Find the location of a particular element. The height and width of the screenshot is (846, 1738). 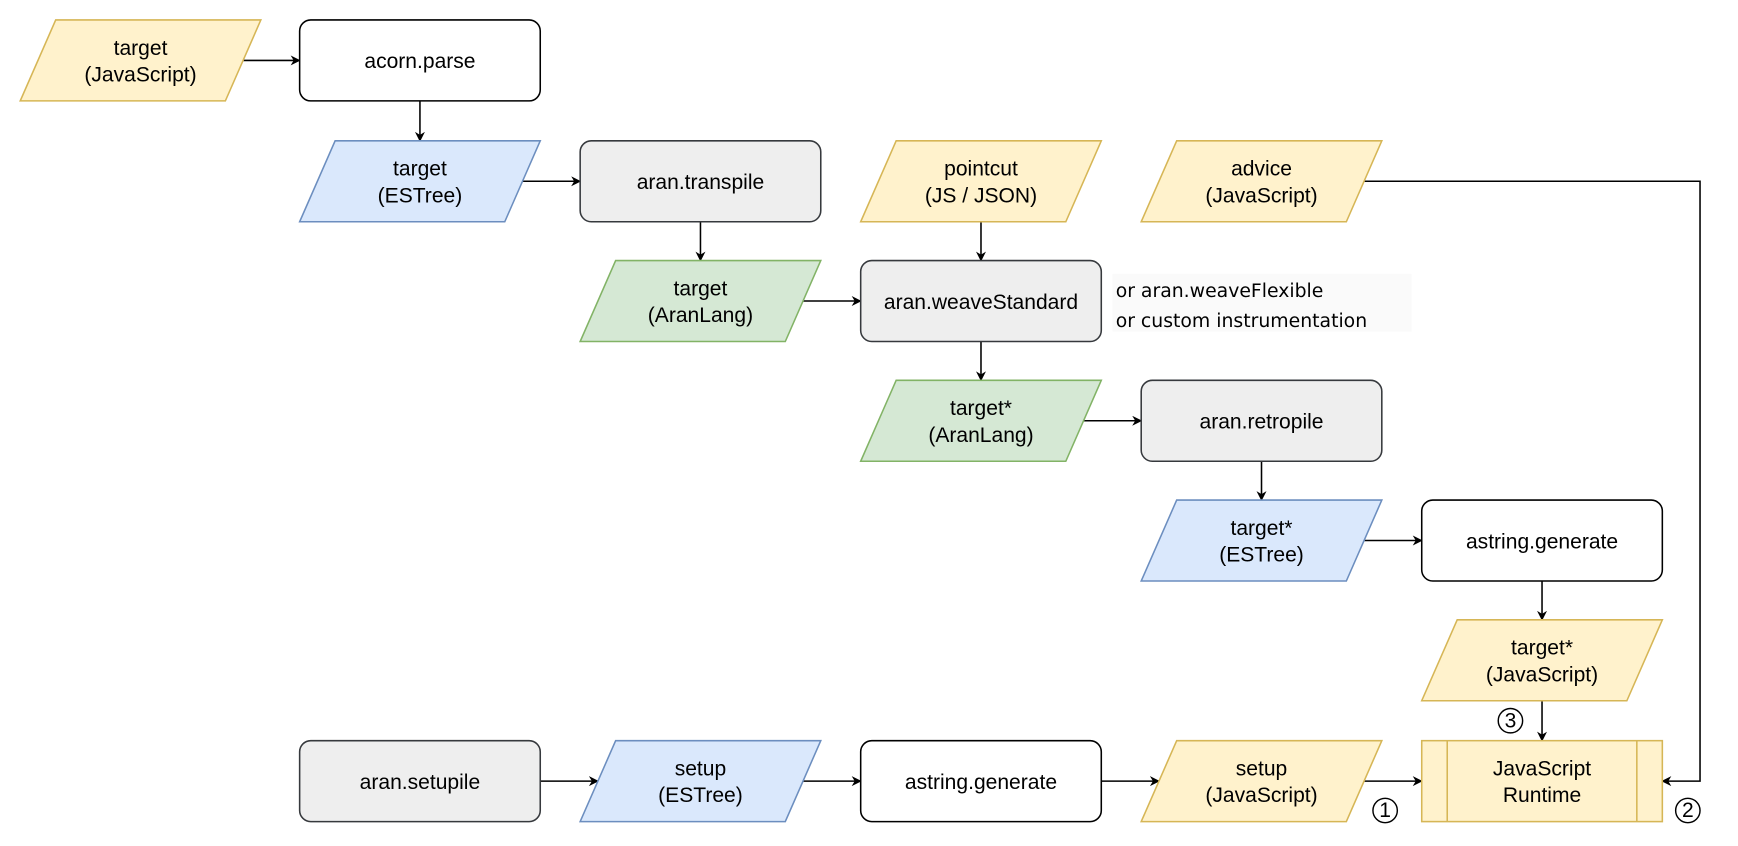

node-target-estree: target (ESTree) is located at coordinates (420, 181).